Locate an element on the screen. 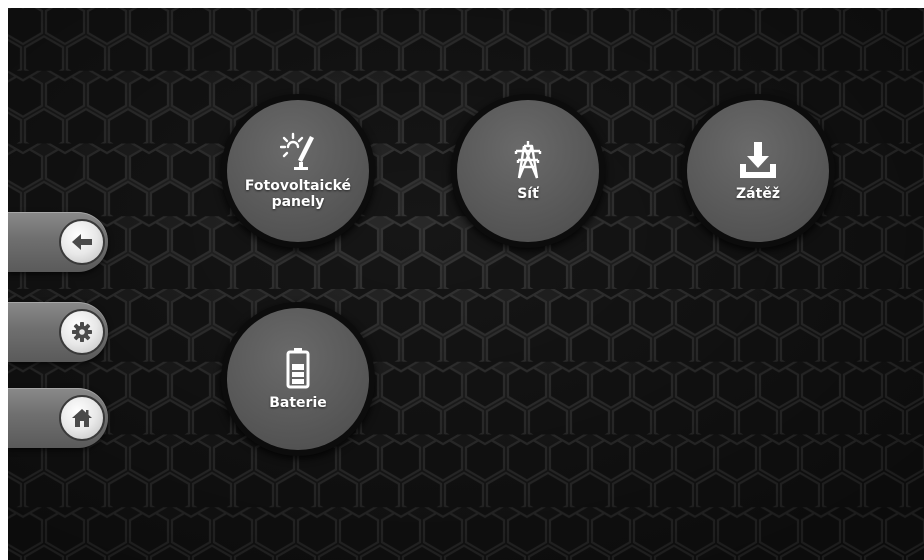 This screenshot has width=924, height=560. grid-face: Síť is located at coordinates (528, 171).